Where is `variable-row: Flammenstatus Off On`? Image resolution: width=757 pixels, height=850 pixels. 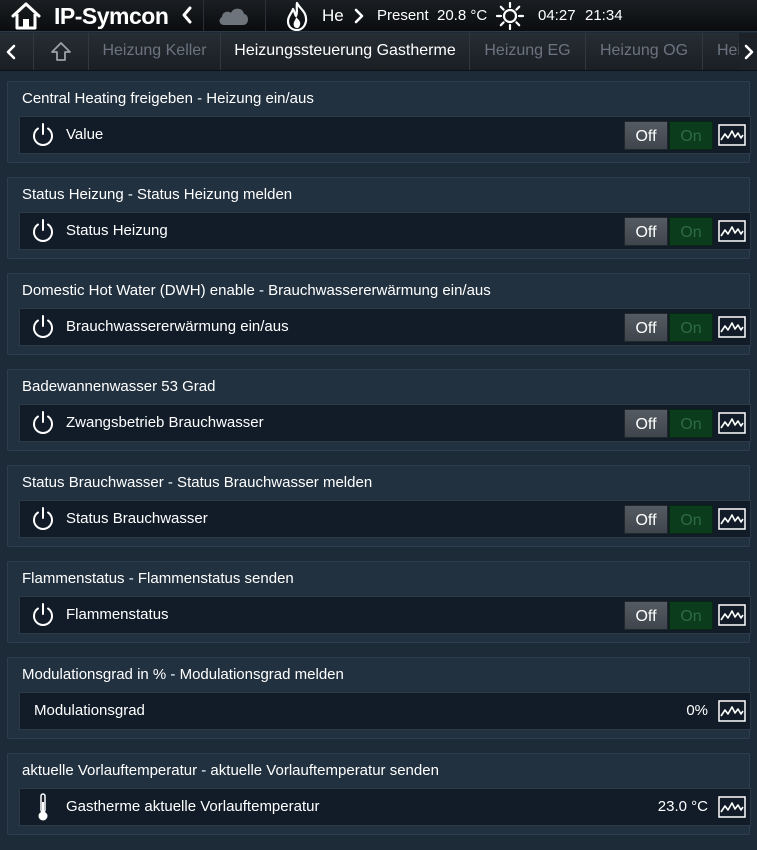 variable-row: Flammenstatus Off On is located at coordinates (385, 615).